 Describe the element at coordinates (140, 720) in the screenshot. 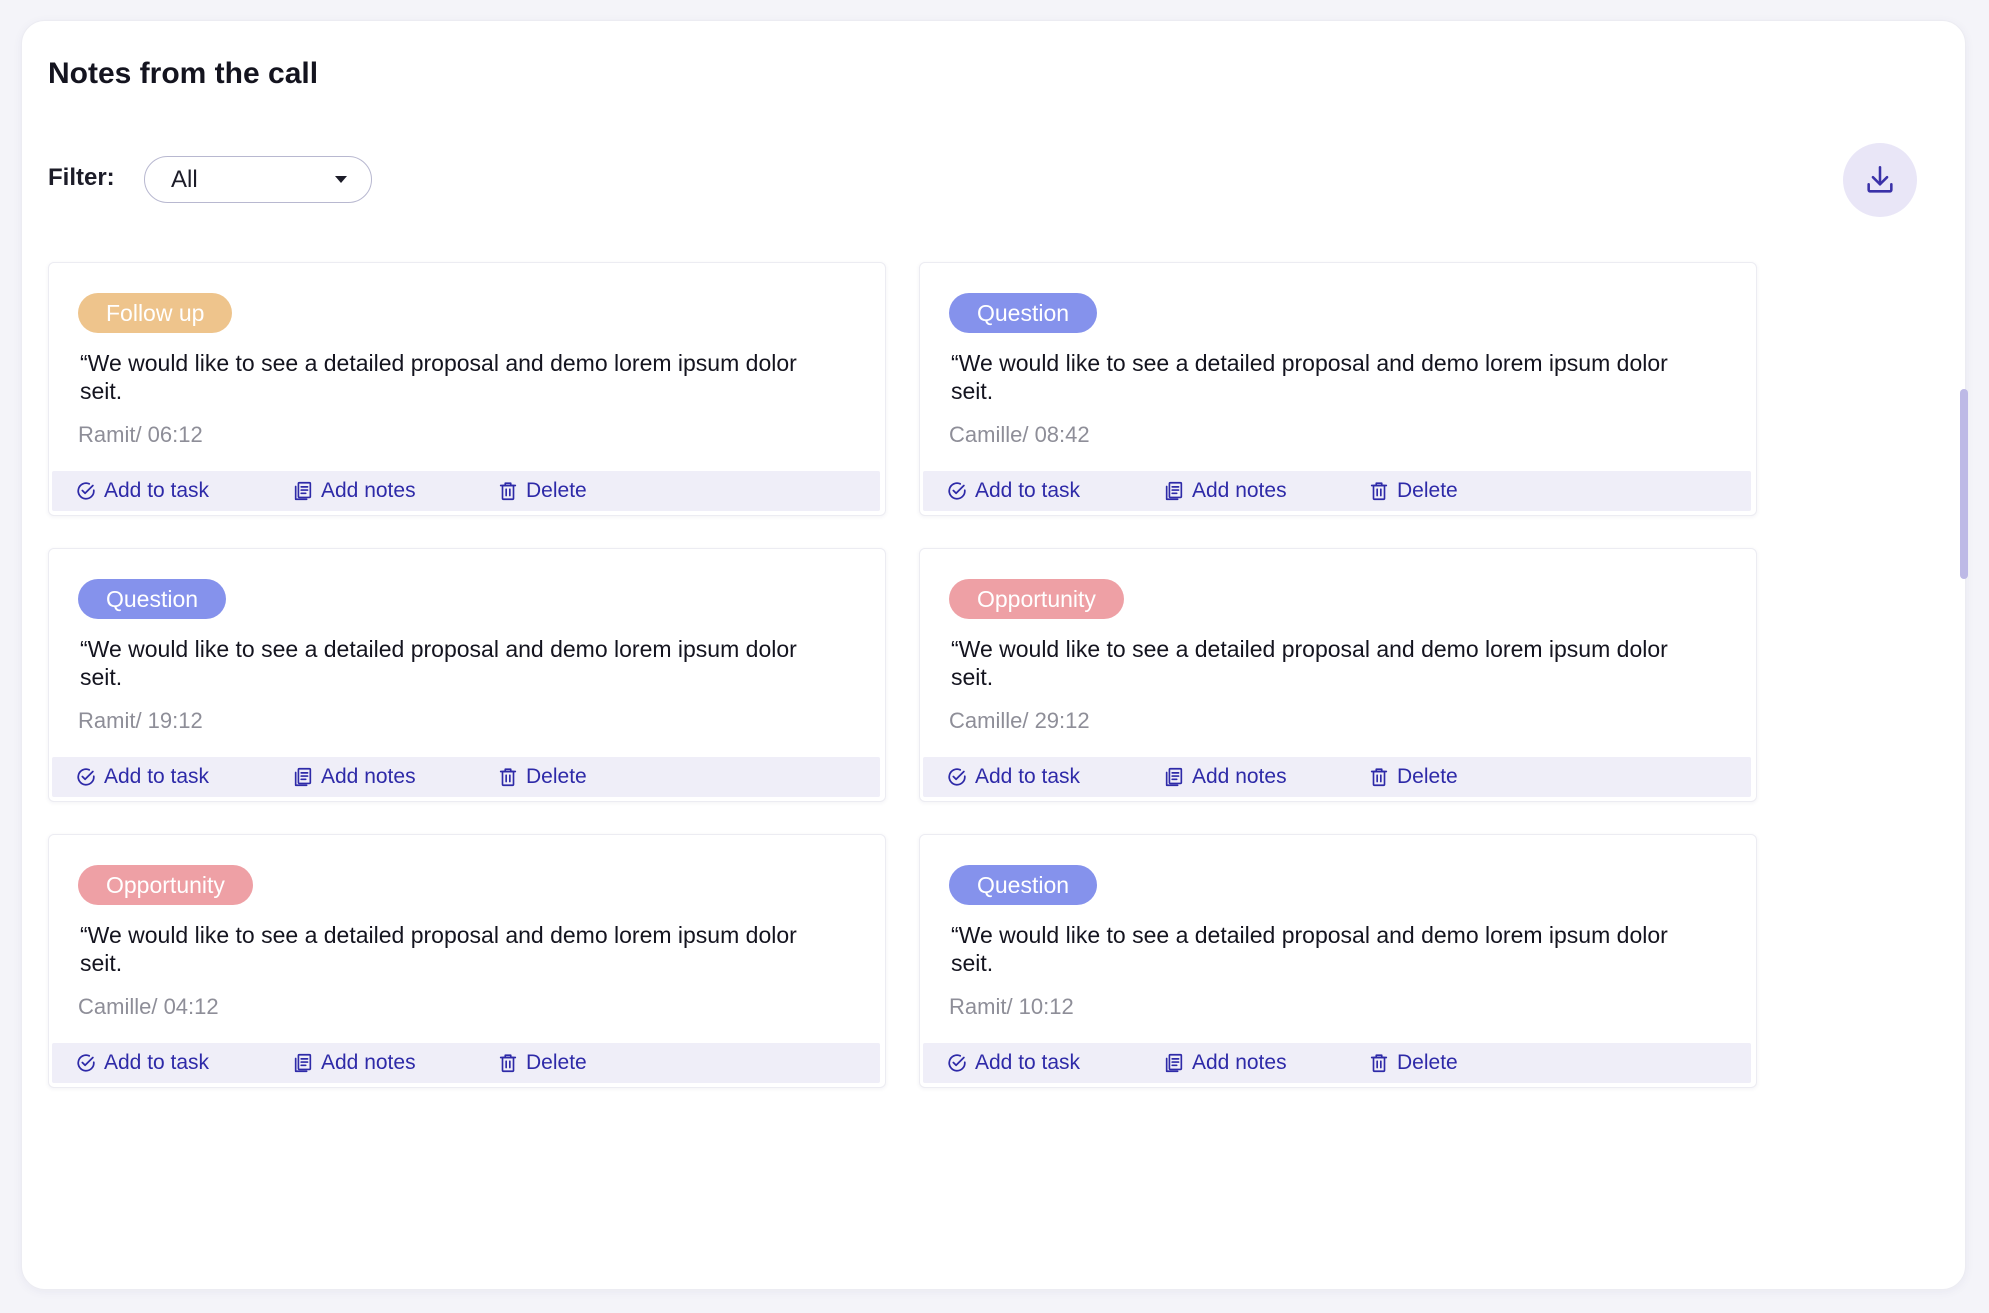

I see `note-author-time: Ramit/ 19:12` at that location.